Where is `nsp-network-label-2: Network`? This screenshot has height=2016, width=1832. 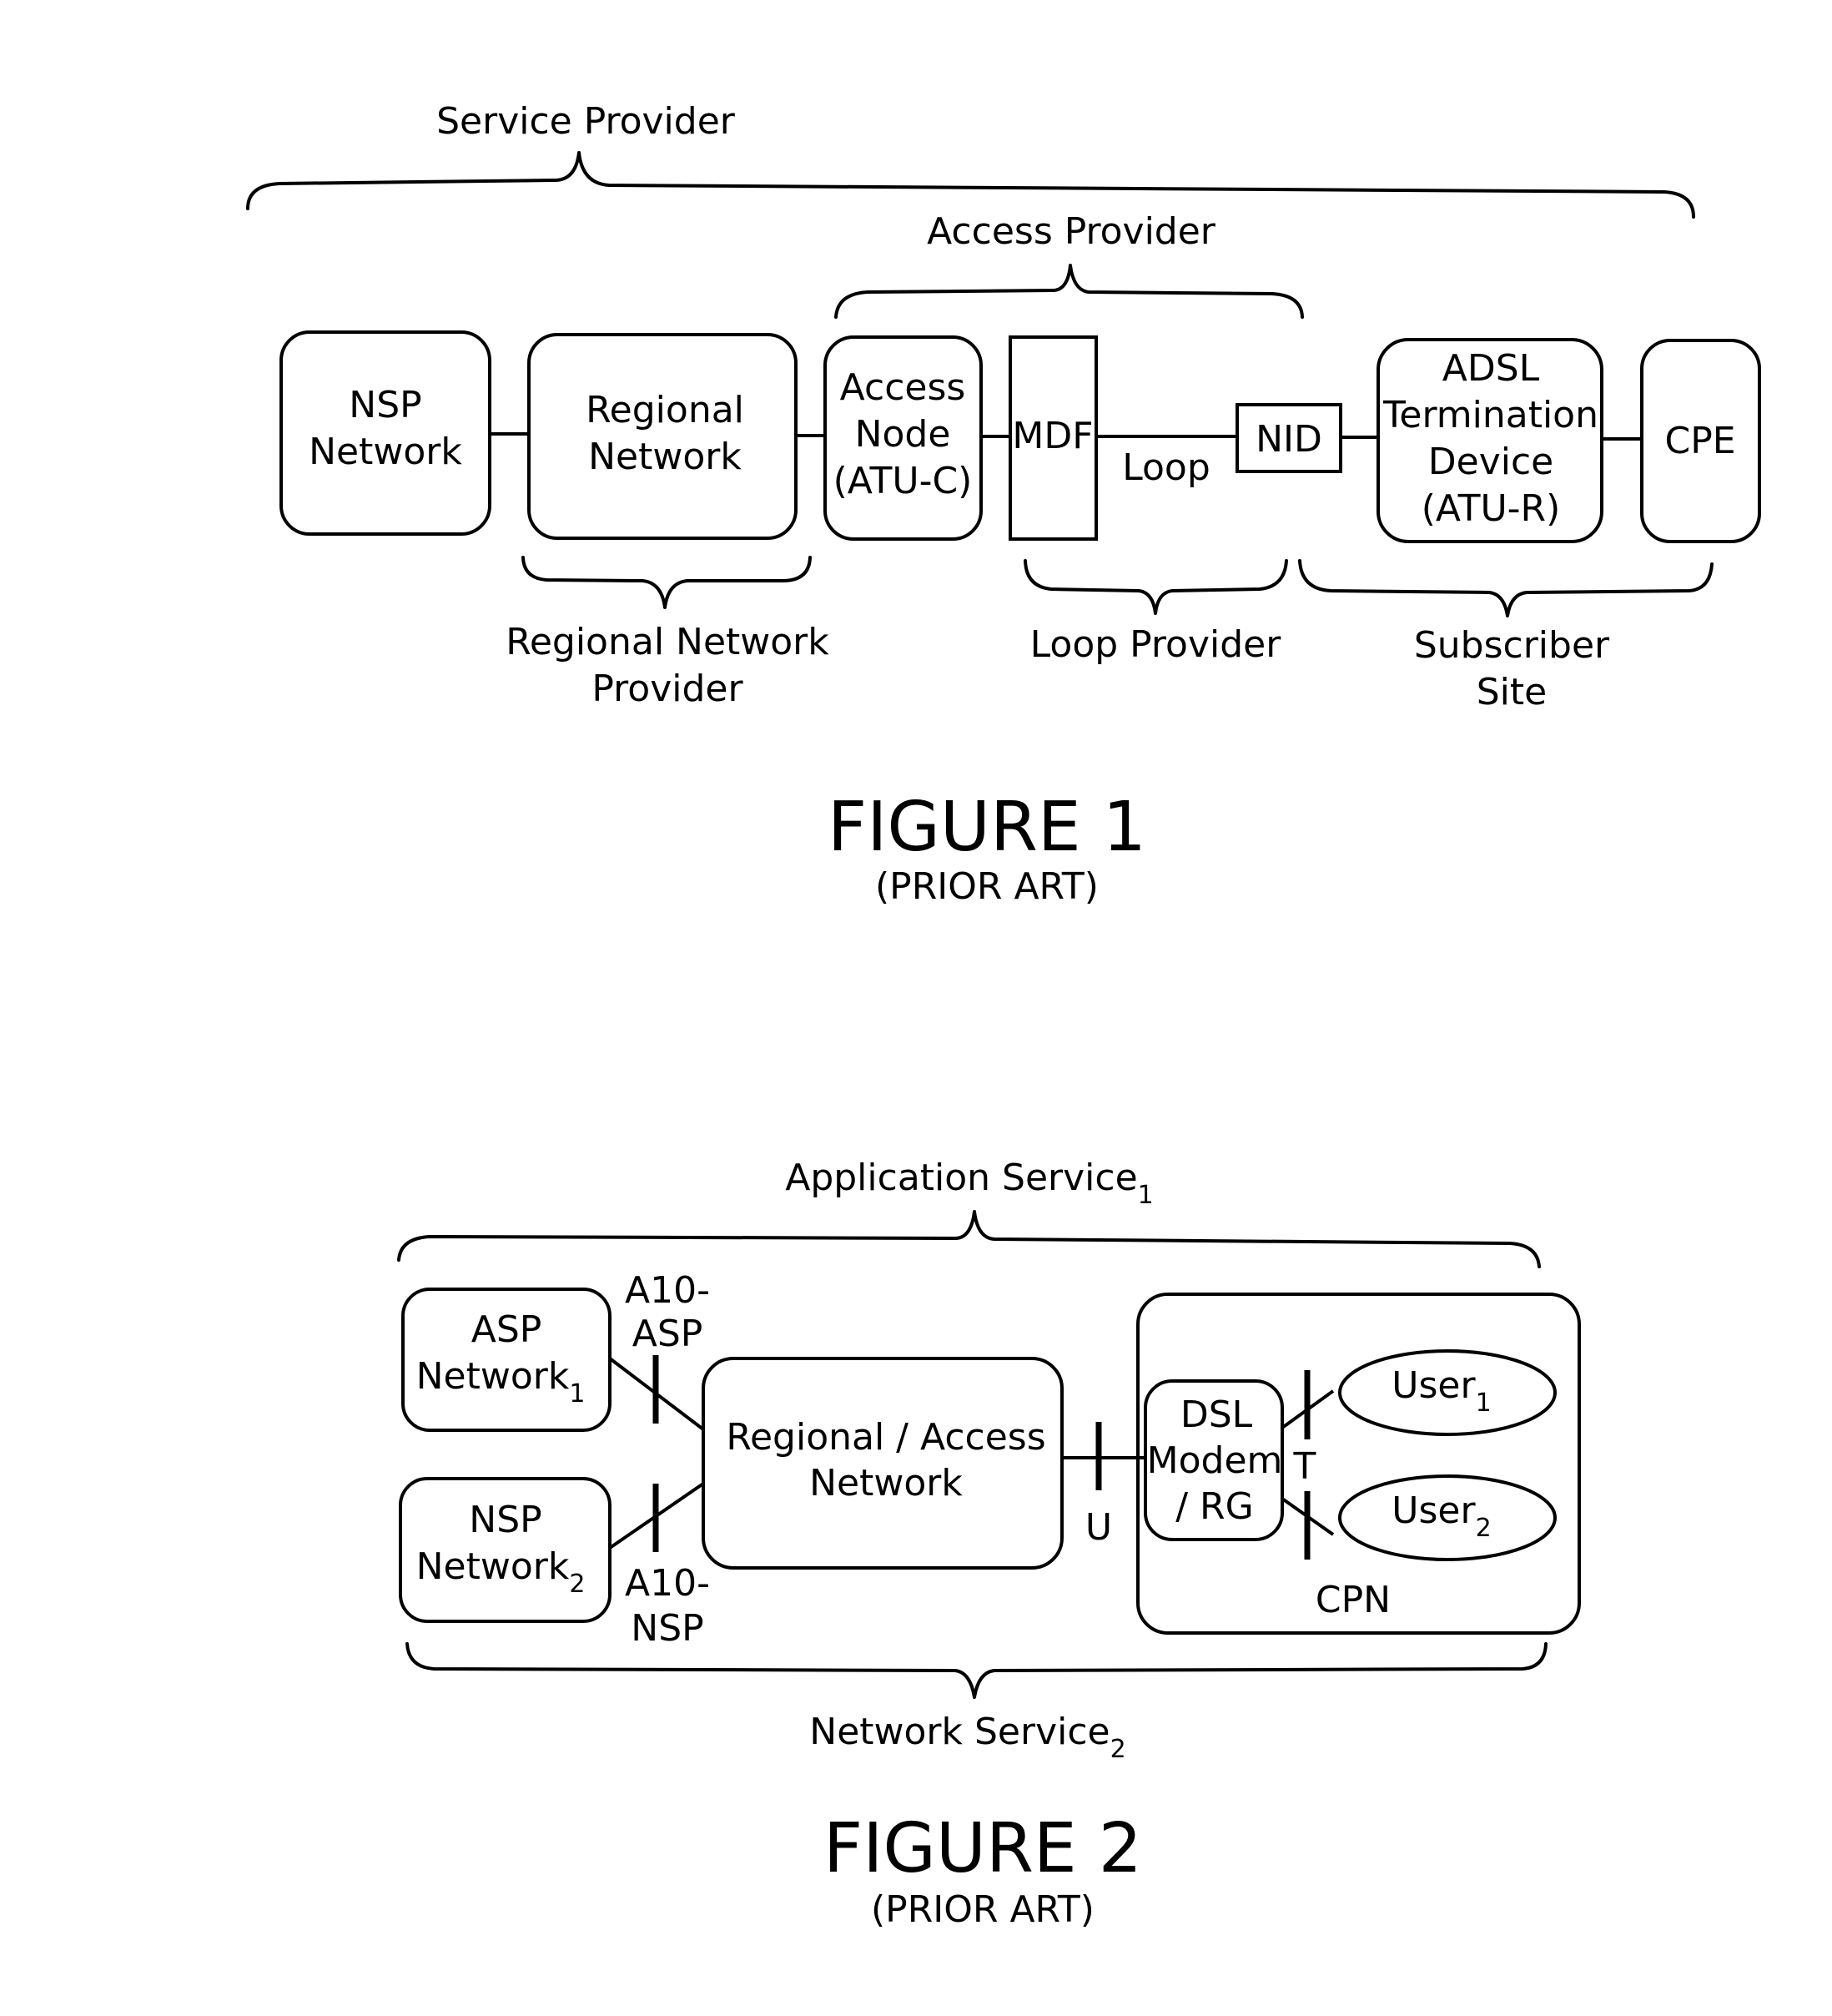 nsp-network-label-2: Network is located at coordinates (385, 452).